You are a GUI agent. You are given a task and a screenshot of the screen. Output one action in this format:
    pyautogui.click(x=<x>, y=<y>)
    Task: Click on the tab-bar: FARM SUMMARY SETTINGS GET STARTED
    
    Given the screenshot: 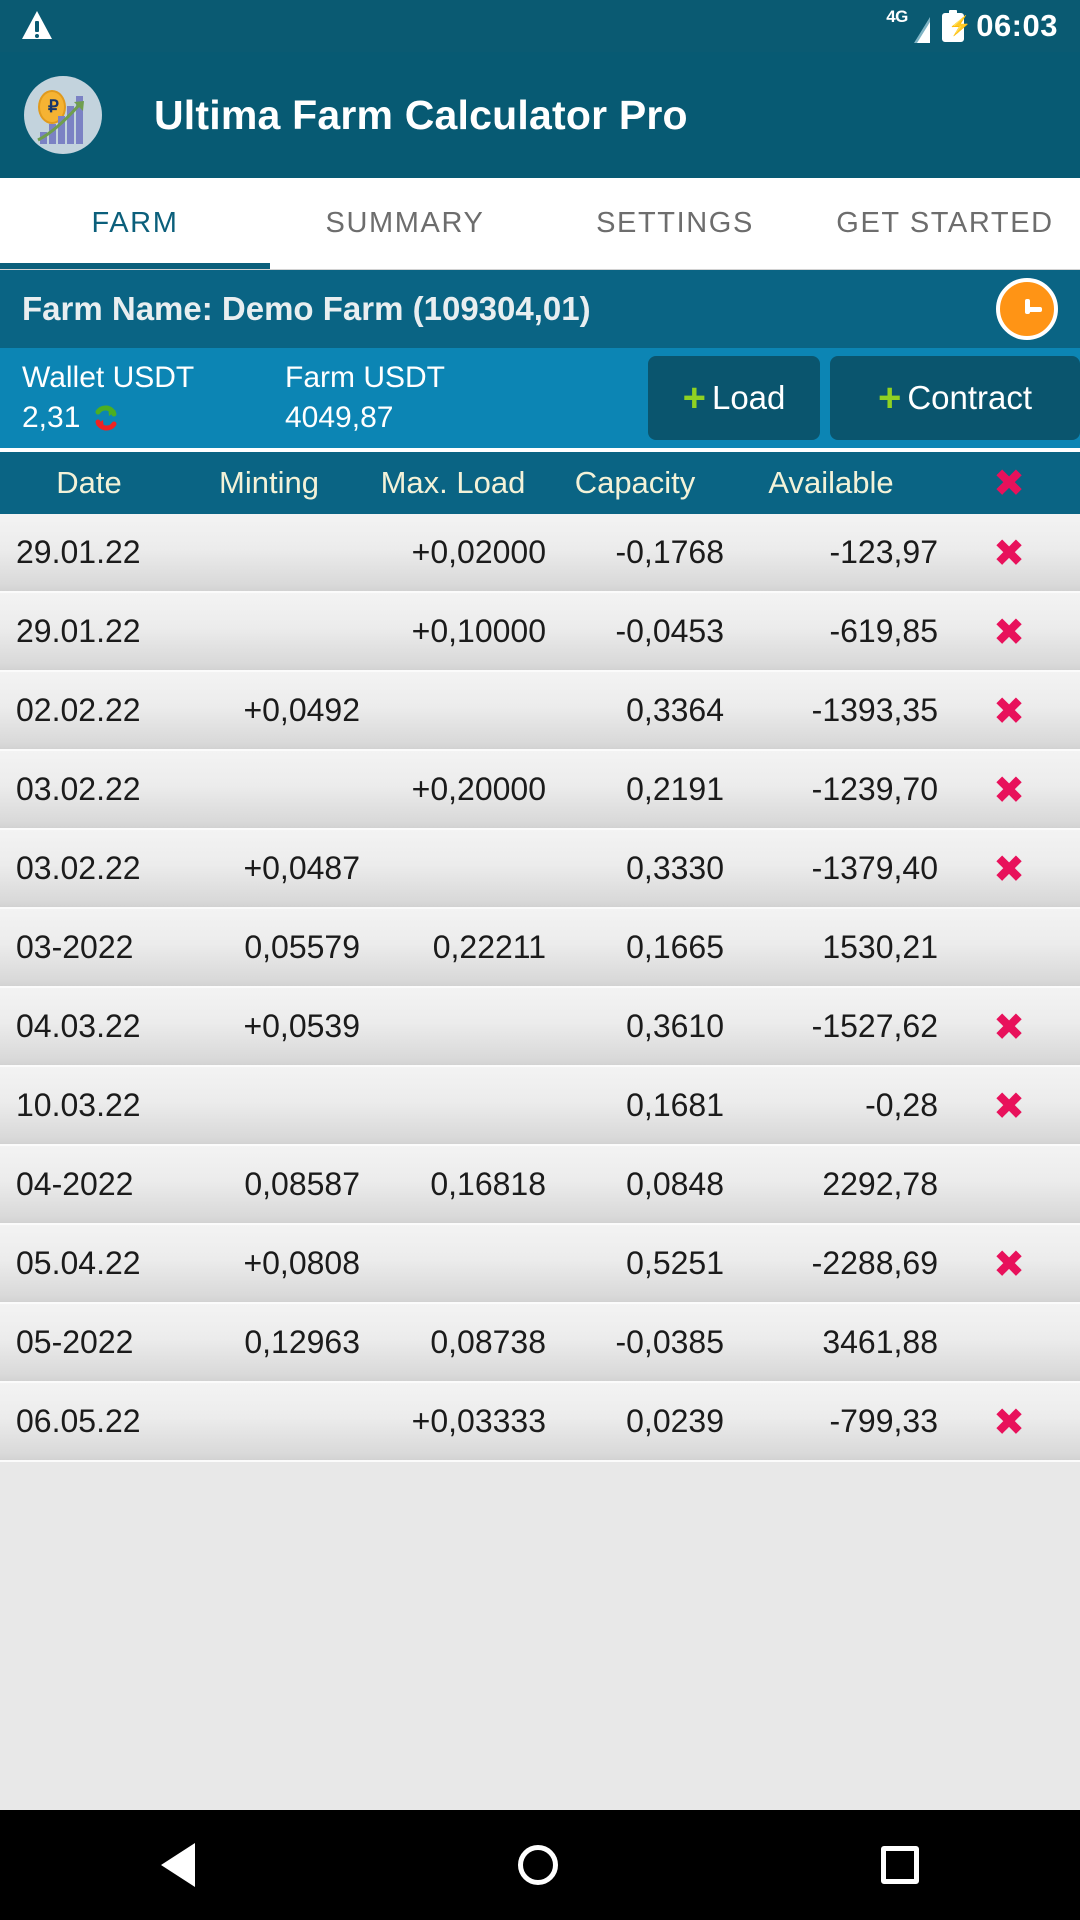 What is the action you would take?
    pyautogui.click(x=540, y=224)
    